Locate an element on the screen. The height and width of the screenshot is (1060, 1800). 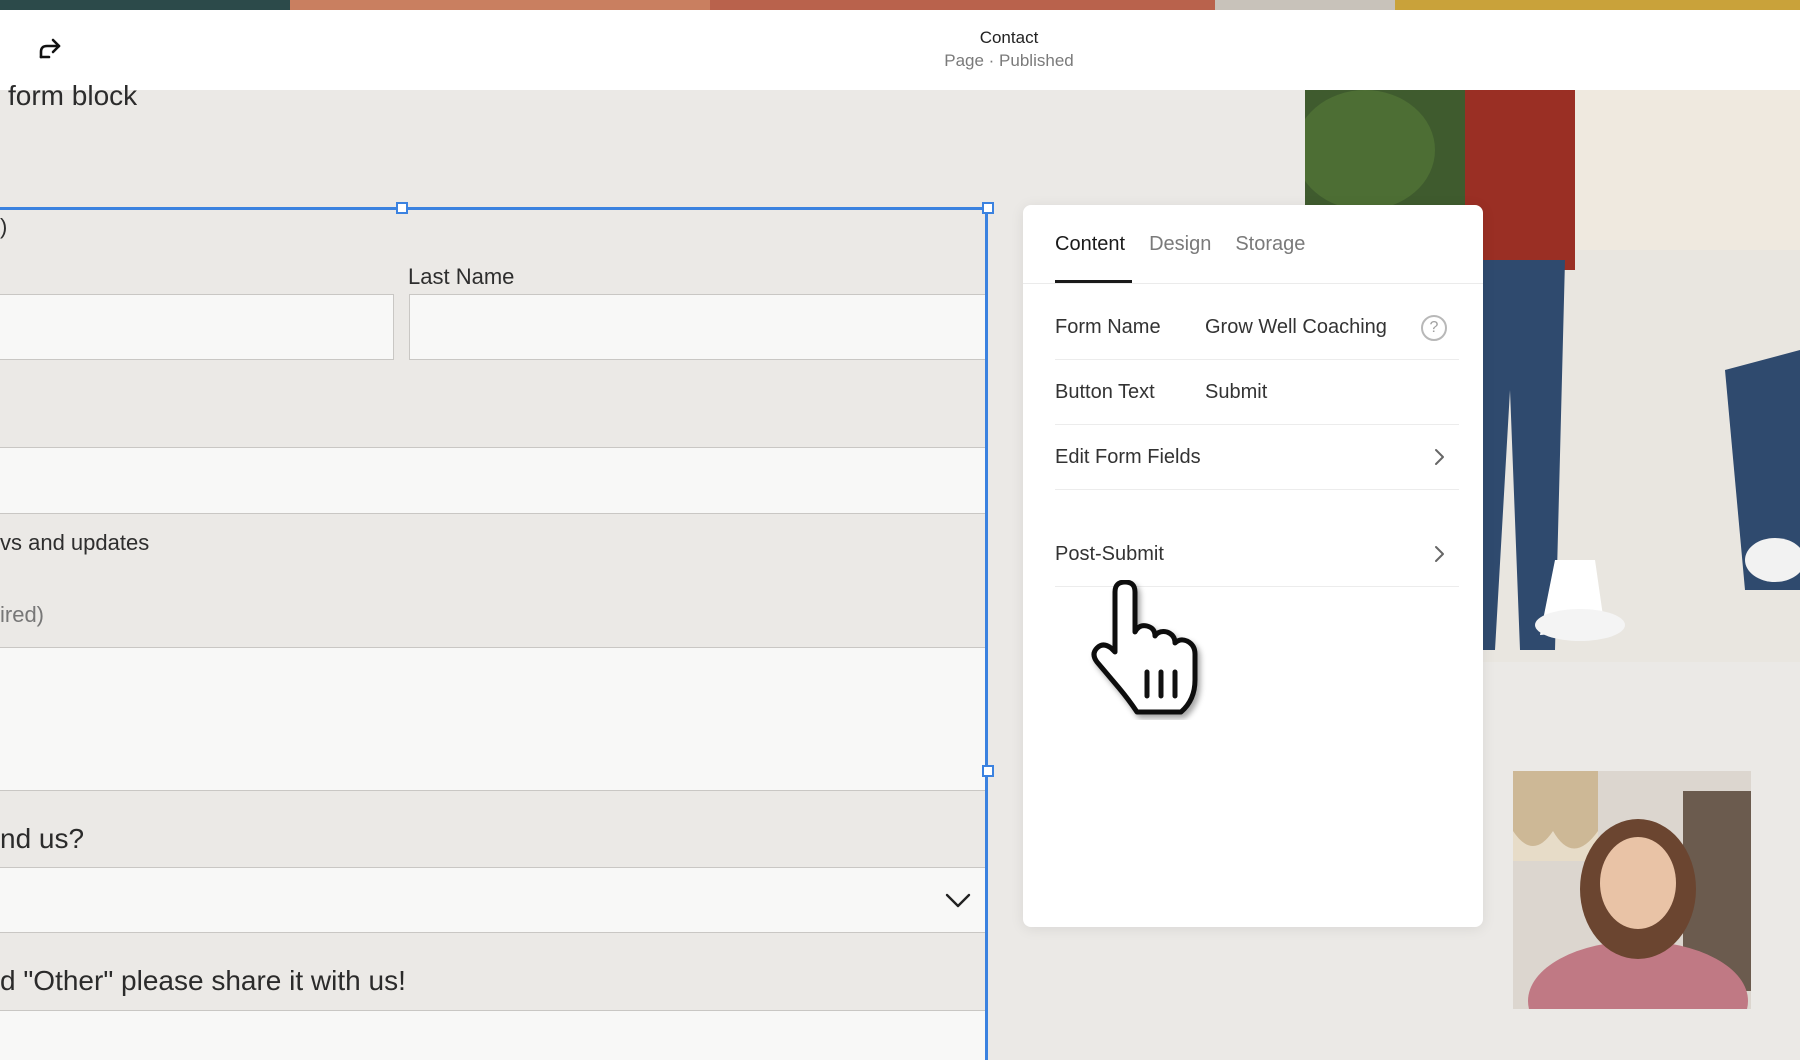
presenter-webcam is located at coordinates (1632, 890).